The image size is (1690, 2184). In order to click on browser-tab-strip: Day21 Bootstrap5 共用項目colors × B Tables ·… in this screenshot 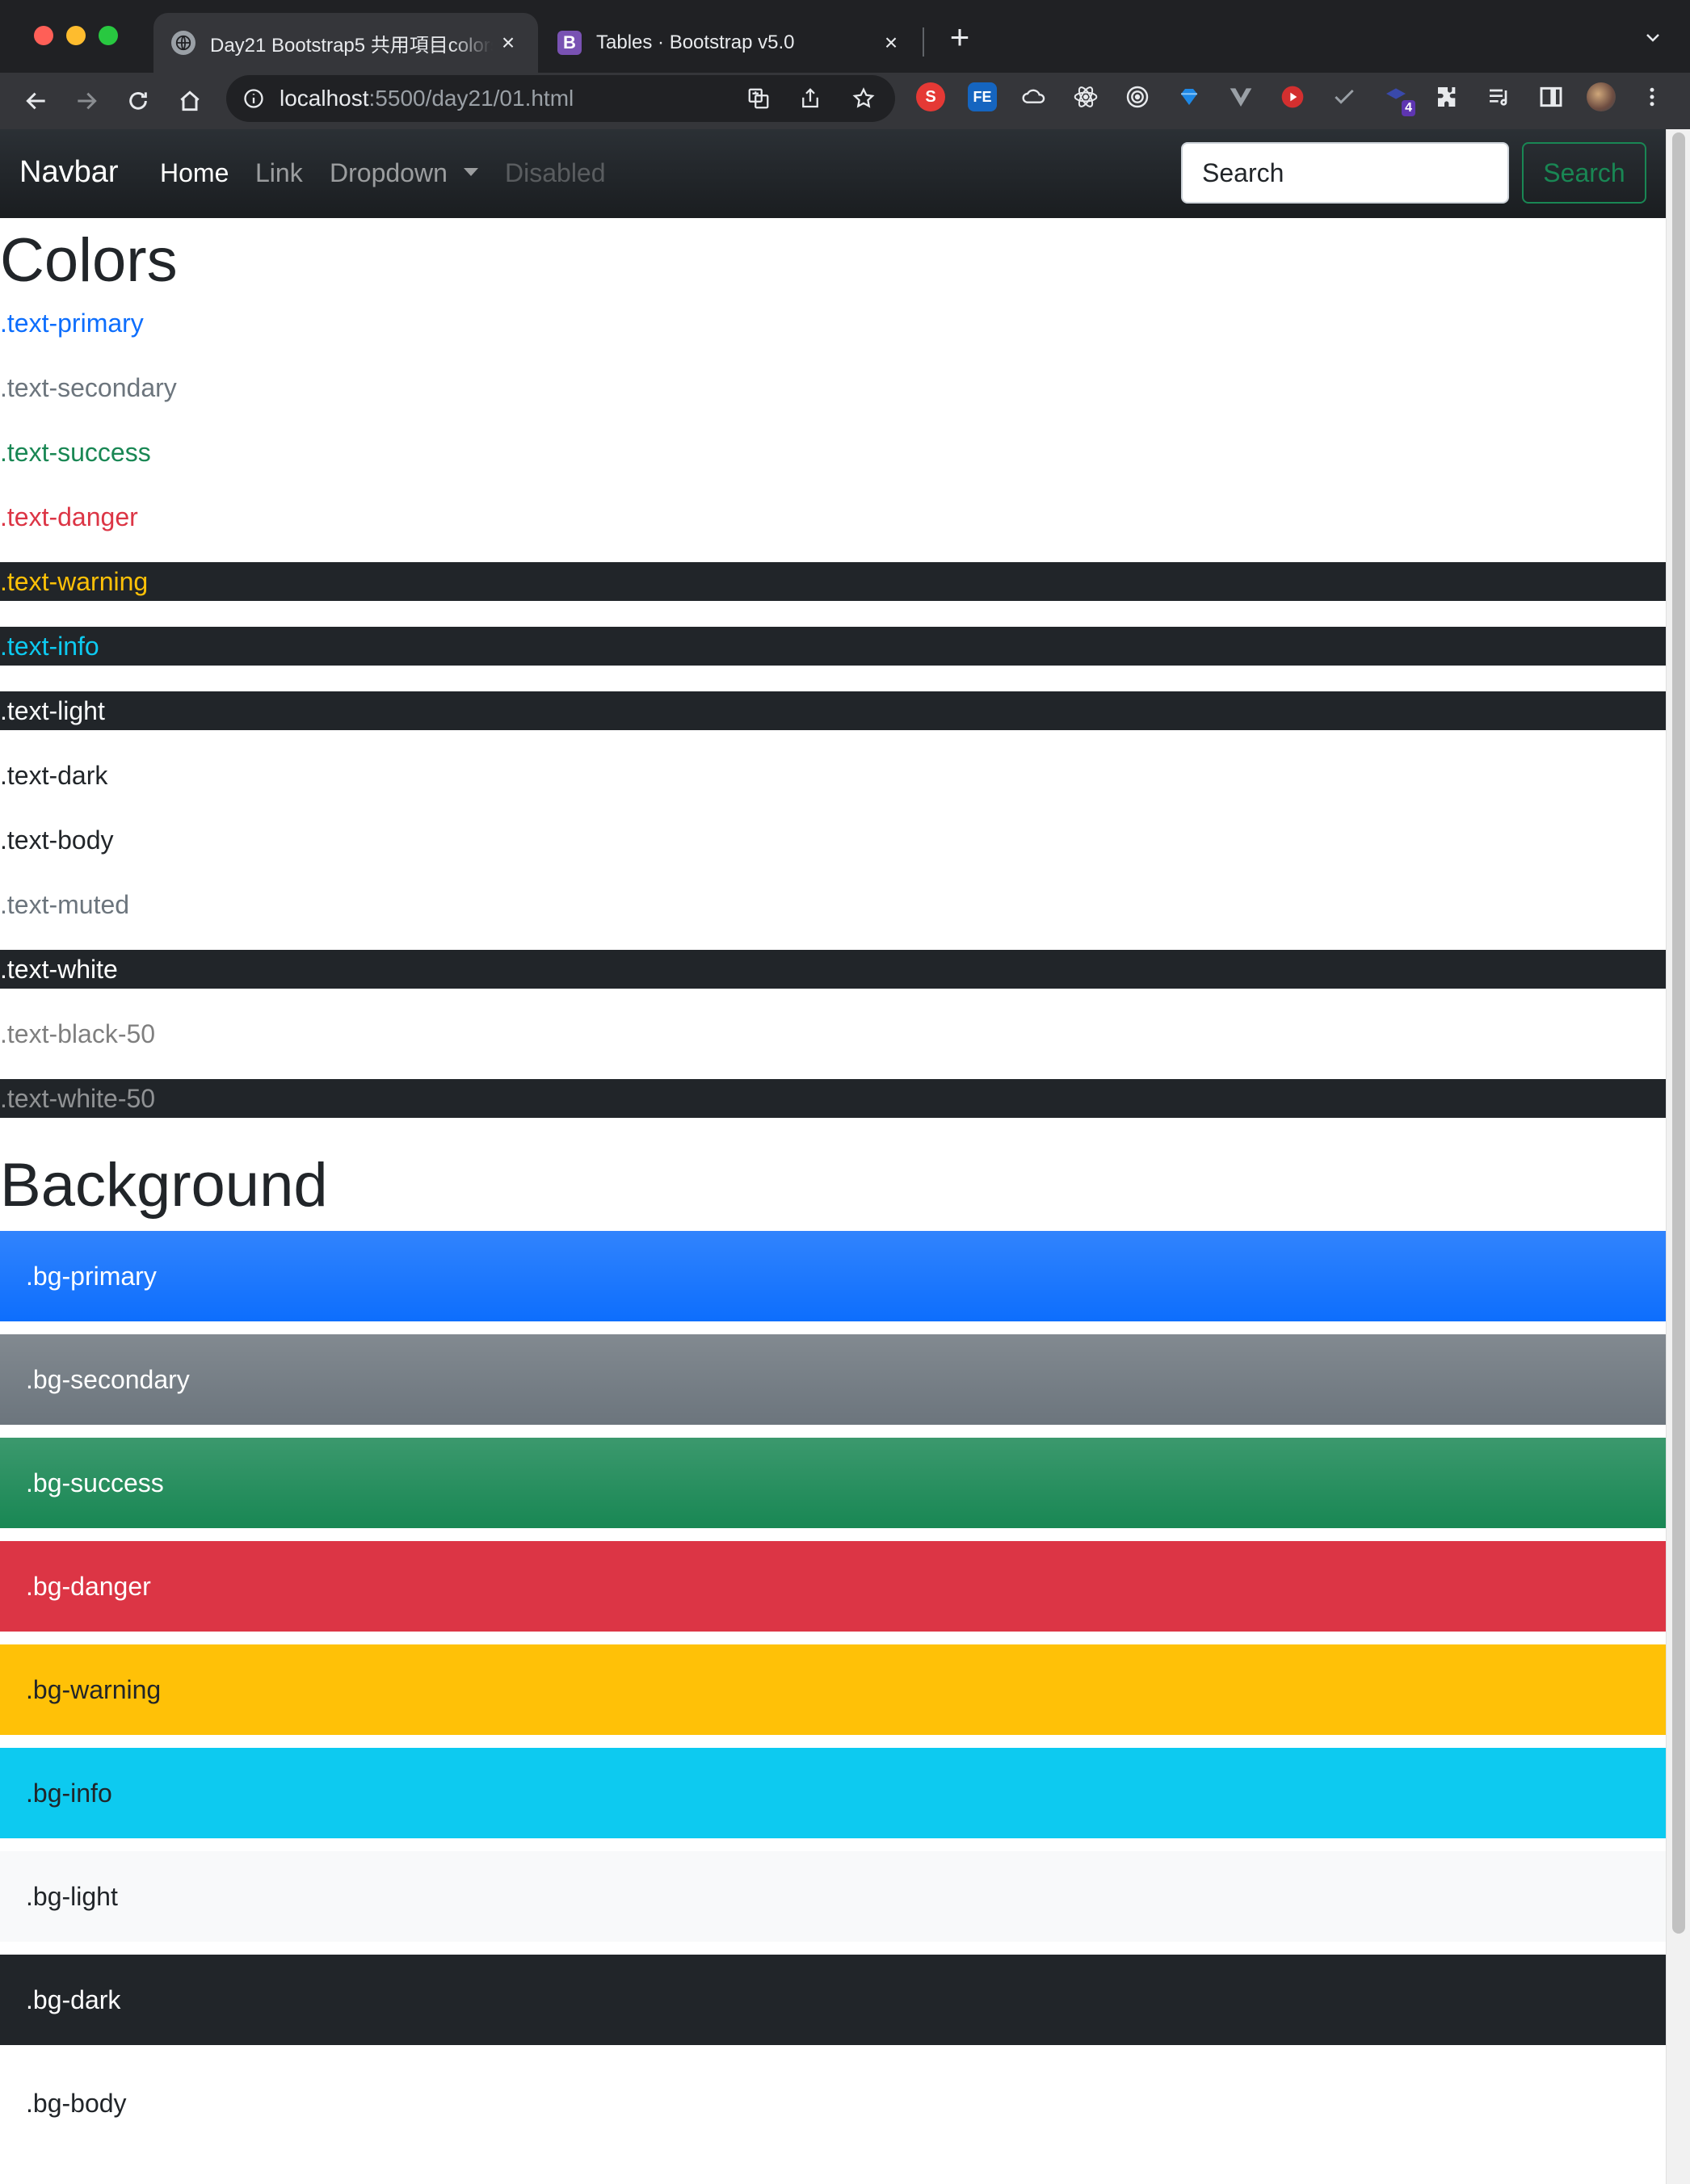, I will do `click(845, 36)`.